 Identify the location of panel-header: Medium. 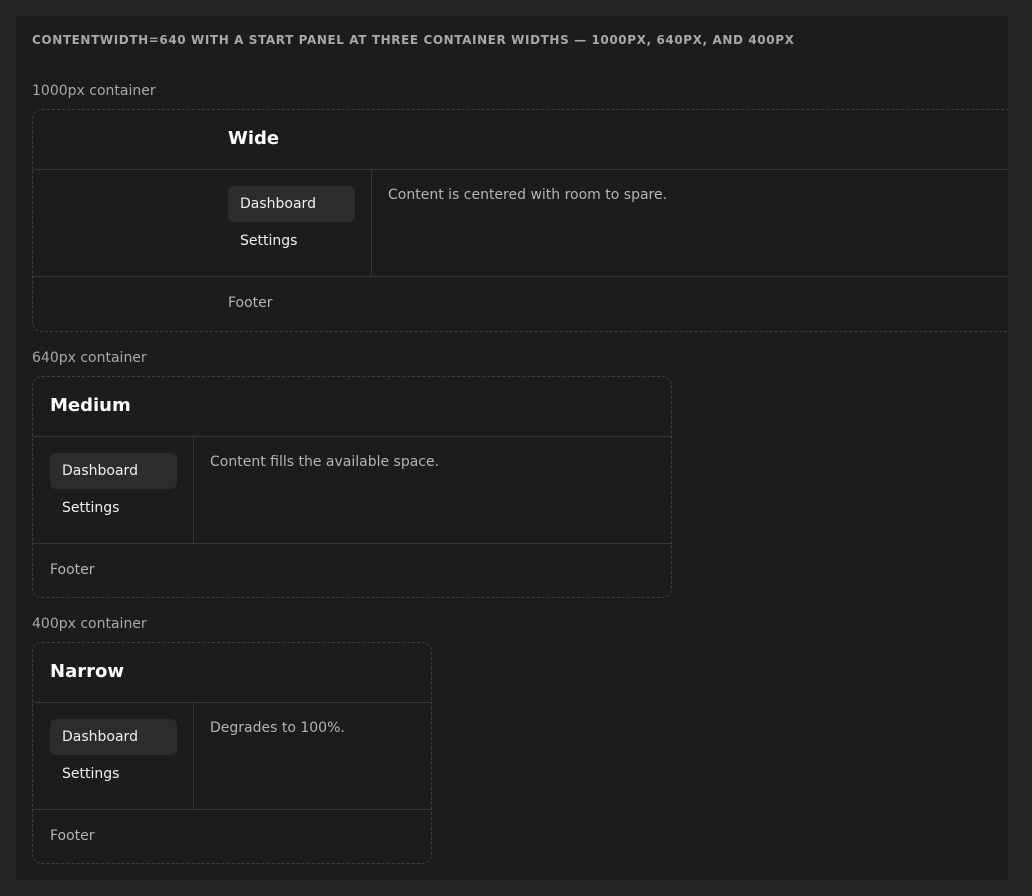
(352, 407).